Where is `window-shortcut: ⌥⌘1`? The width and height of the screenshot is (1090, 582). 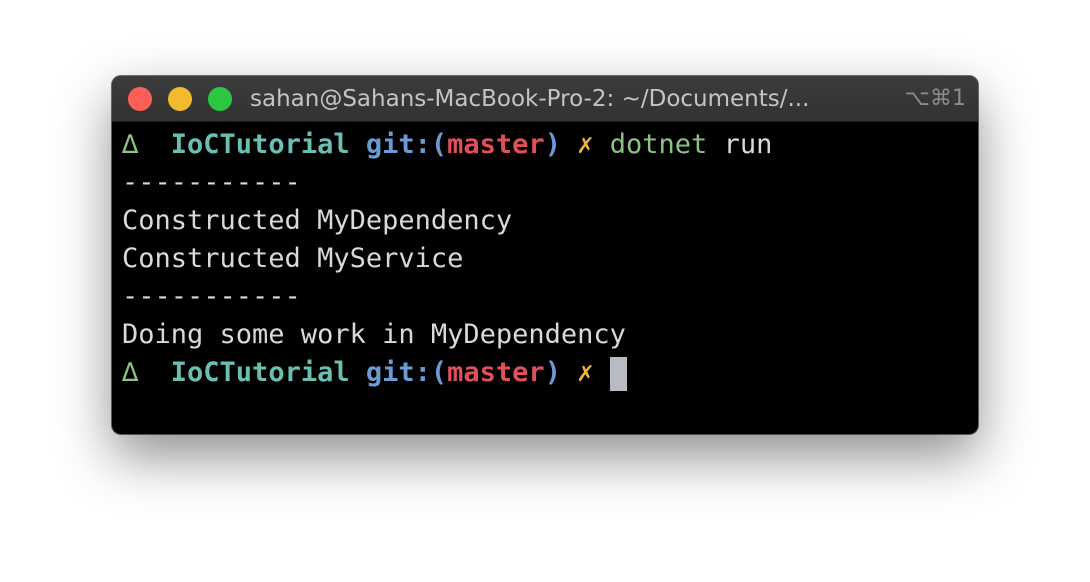
window-shortcut: ⌥⌘1 is located at coordinates (935, 98).